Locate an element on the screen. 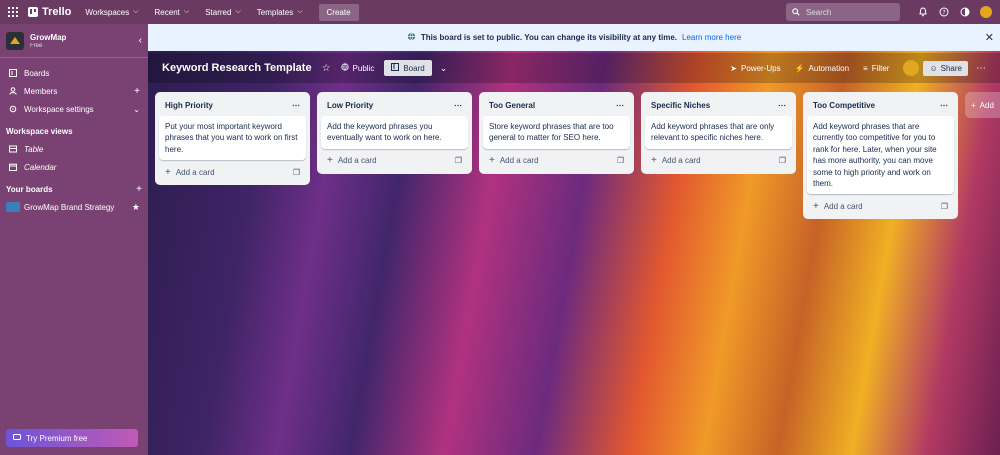 This screenshot has height=455, width=1000. list-header: High Priority ⋯ is located at coordinates (232, 105).